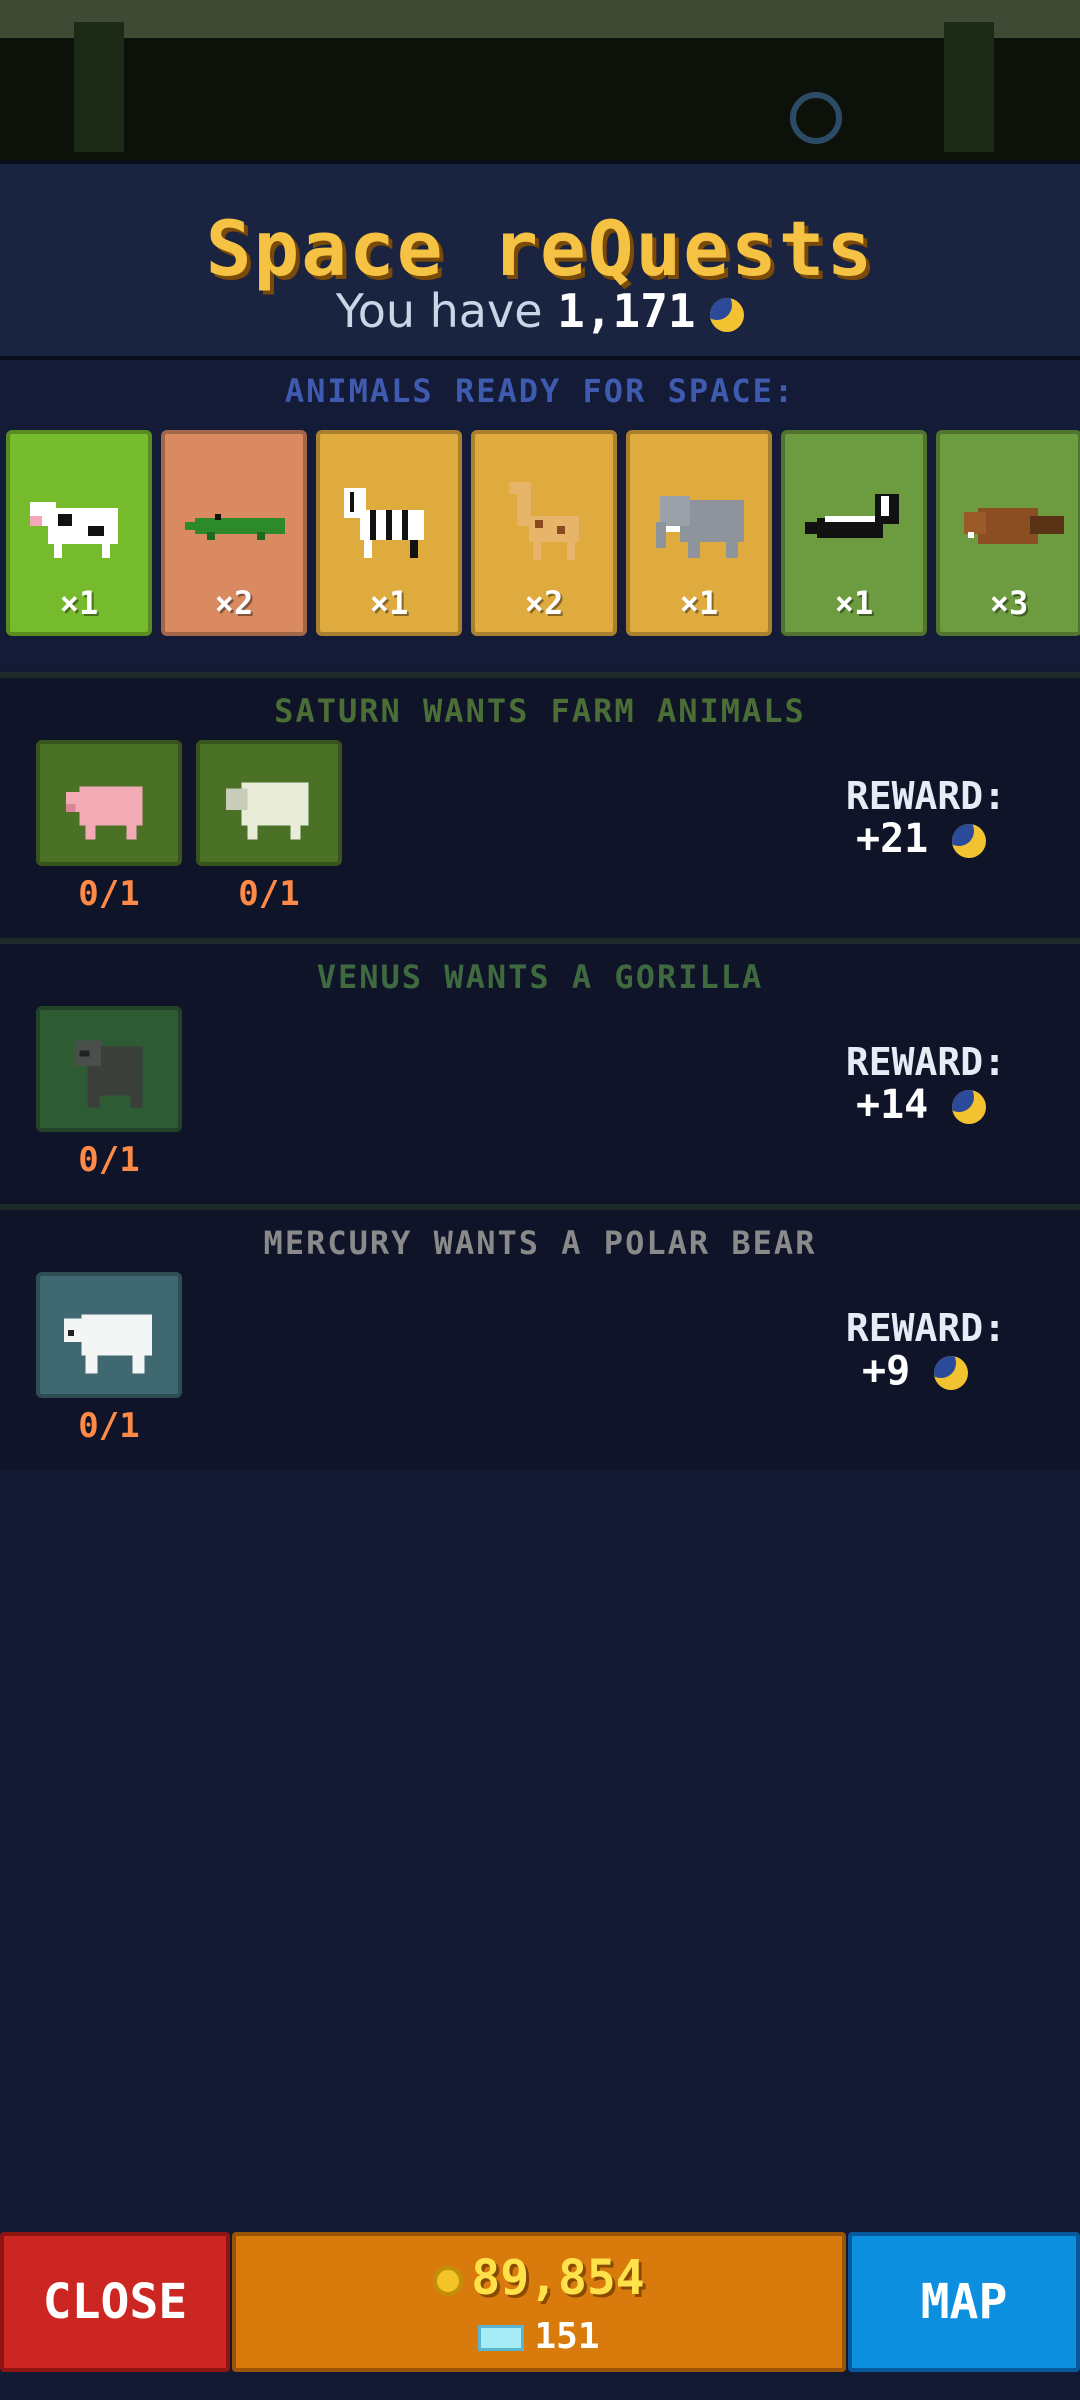  I want to click on ready-section: ANIMALS READY FOR SPACE: ×1 ×2 ×1 ×2 ×1 ×1 ×3, so click(540, 515).